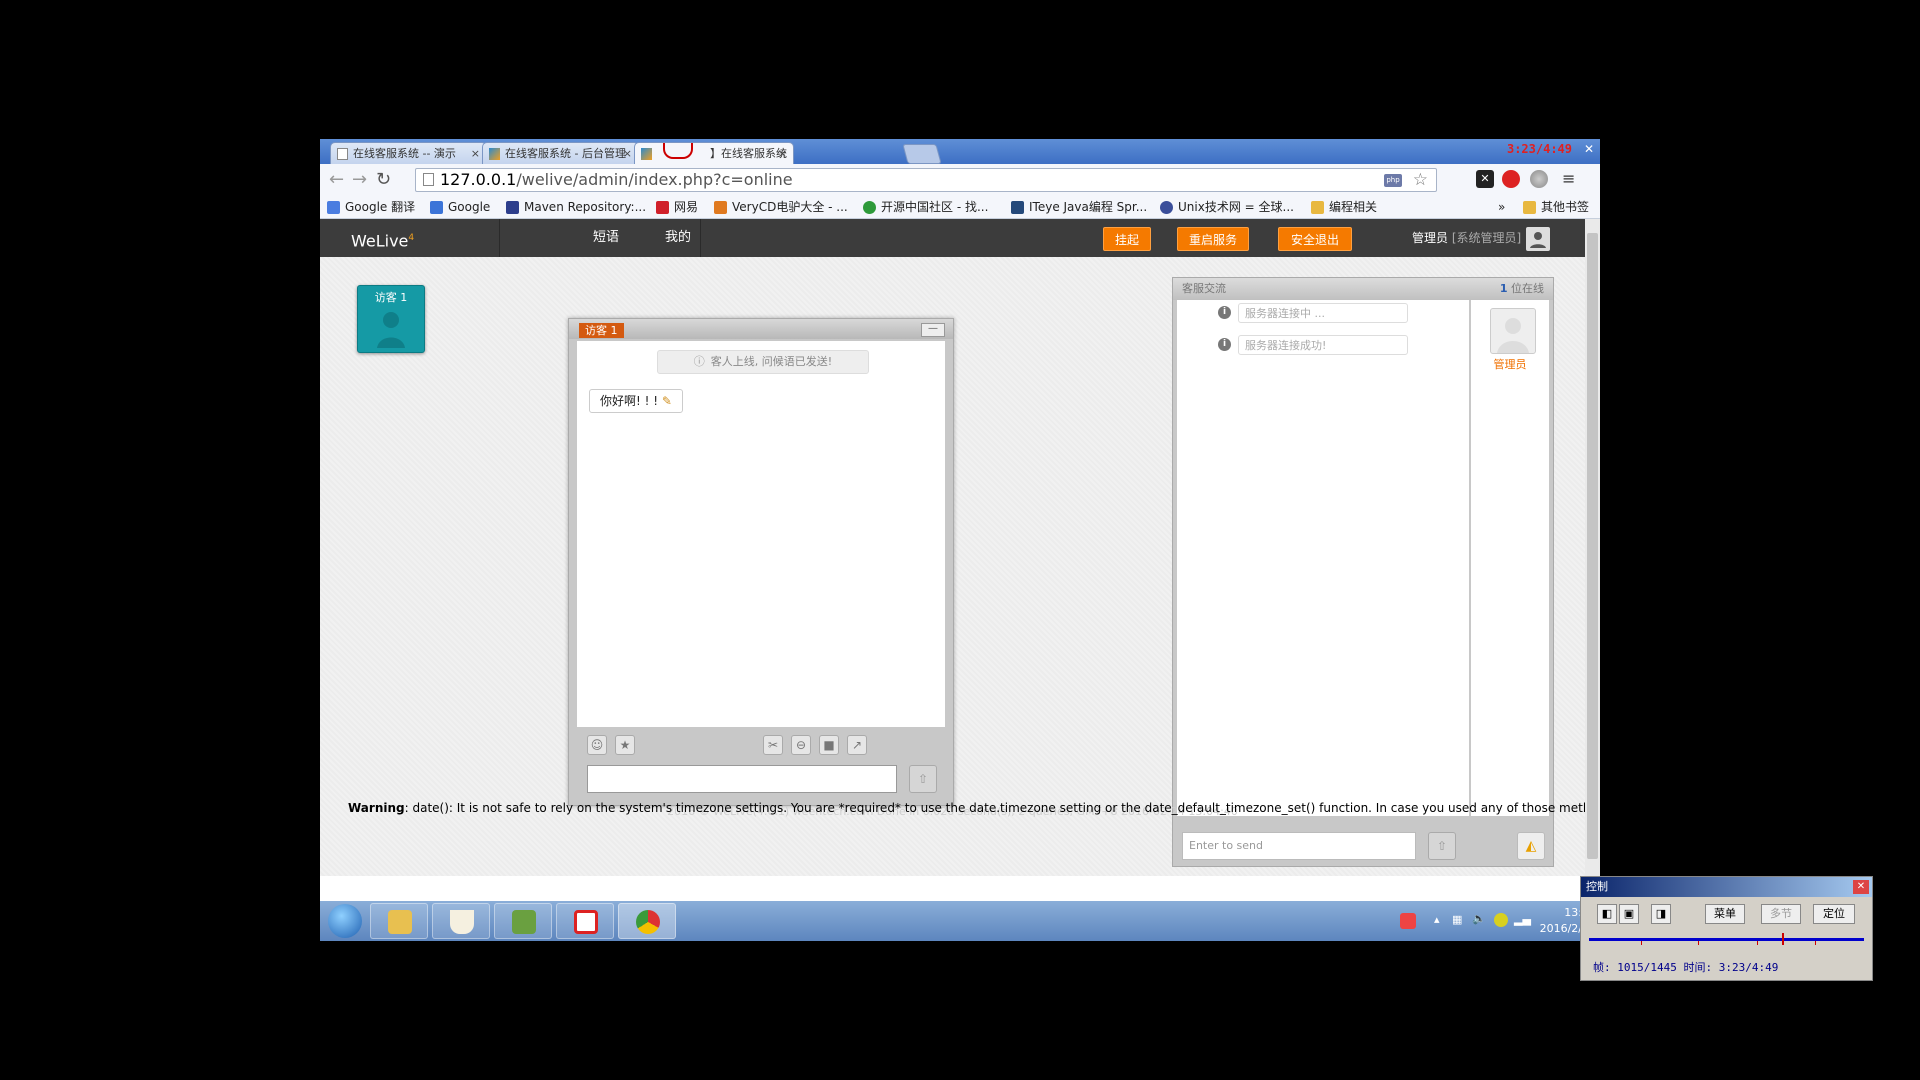  Describe the element at coordinates (597, 745) in the screenshot. I see `emoji-icon: ☺` at that location.